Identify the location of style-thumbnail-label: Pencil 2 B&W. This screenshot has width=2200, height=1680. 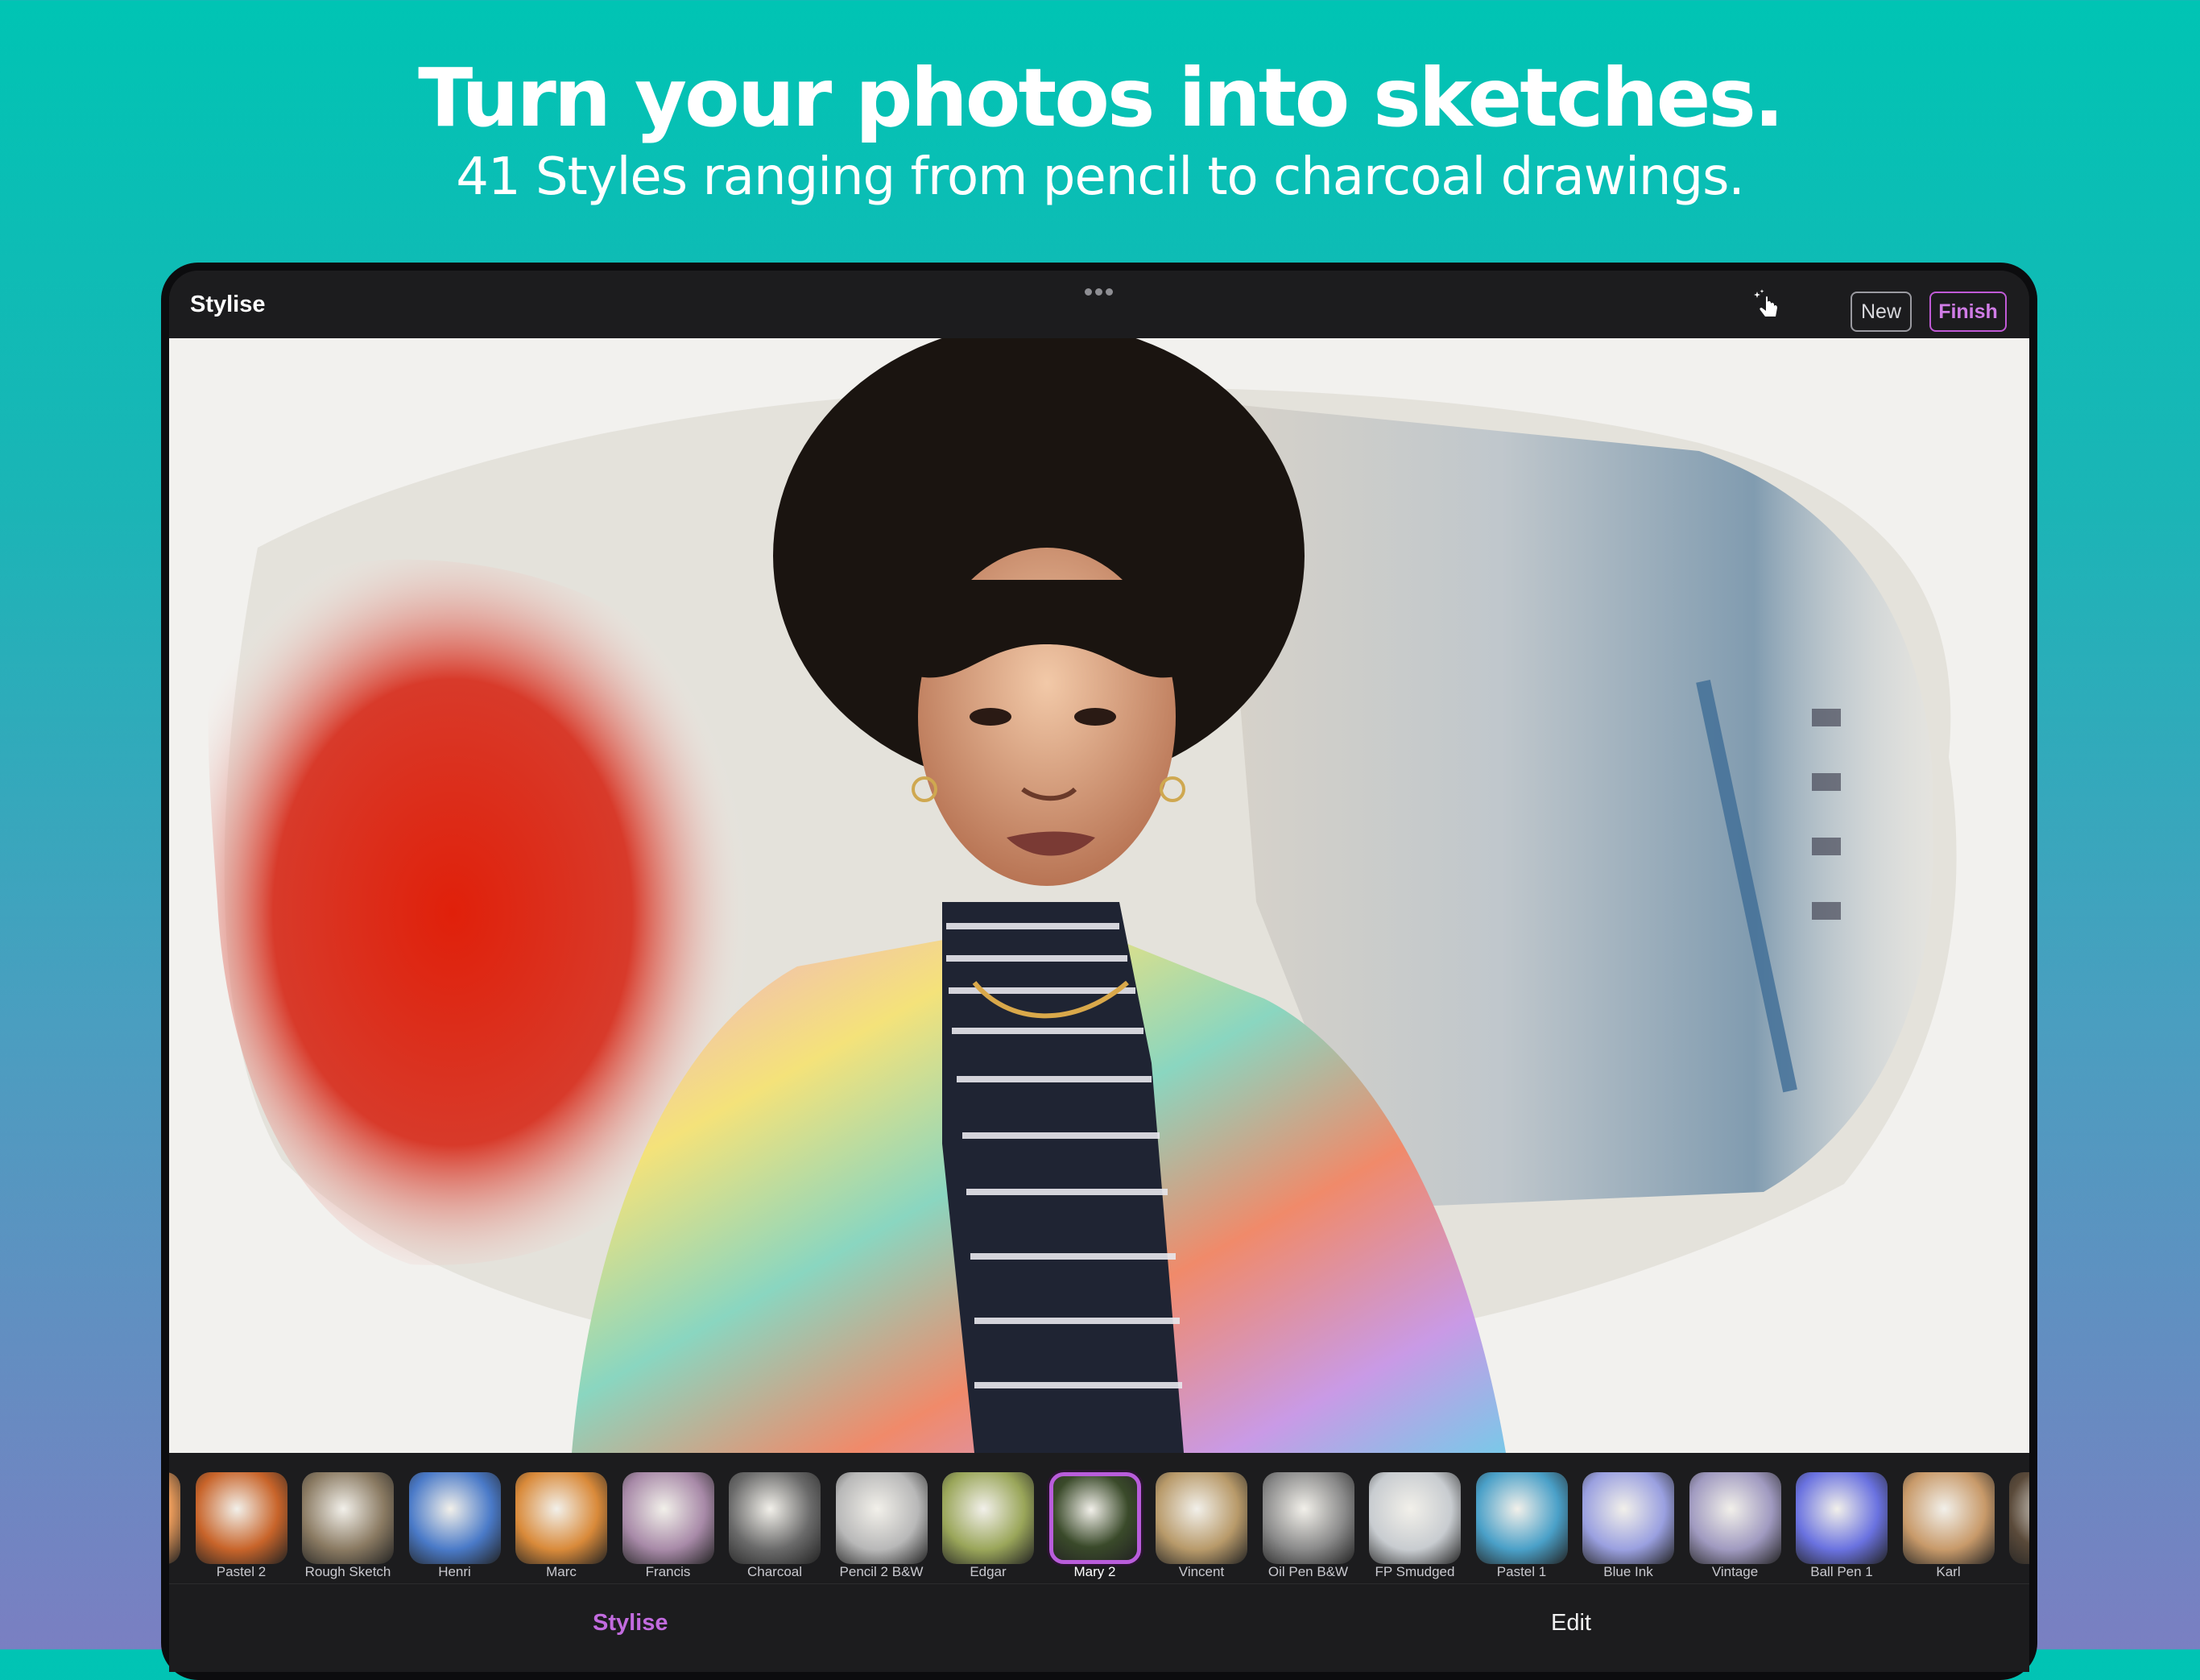
(881, 1571).